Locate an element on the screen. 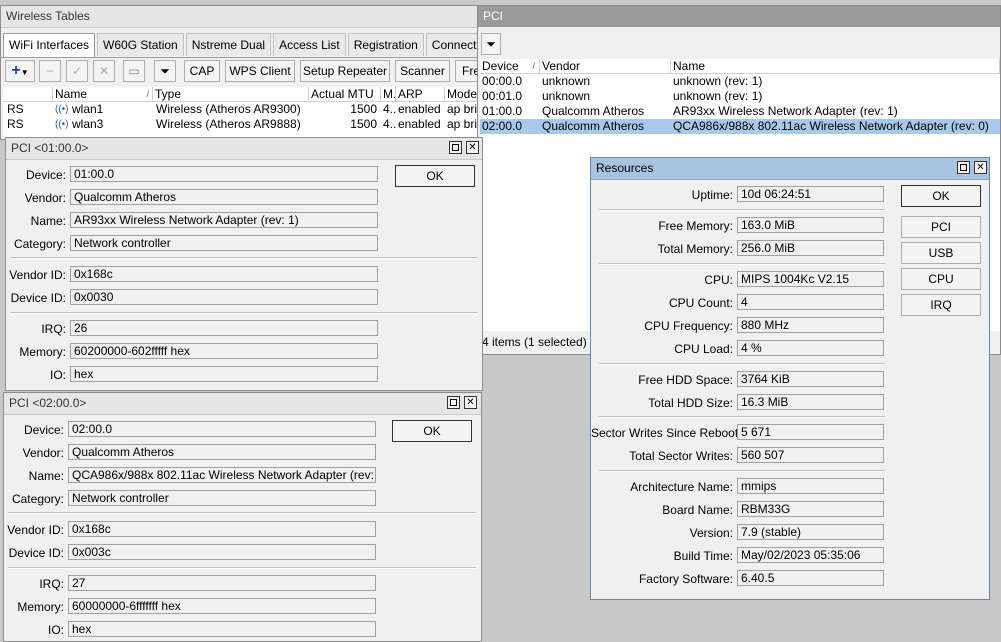 The height and width of the screenshot is (642, 1001). column-header-mode: Mode is located at coordinates (462, 94).